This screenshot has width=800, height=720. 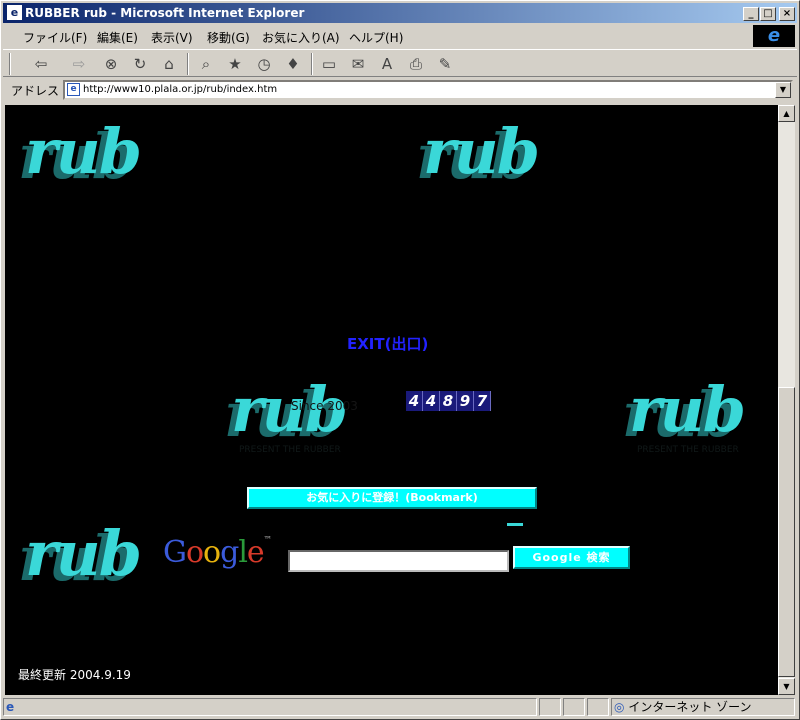 I want to click on since-text: Since 2003, so click(x=324, y=406).